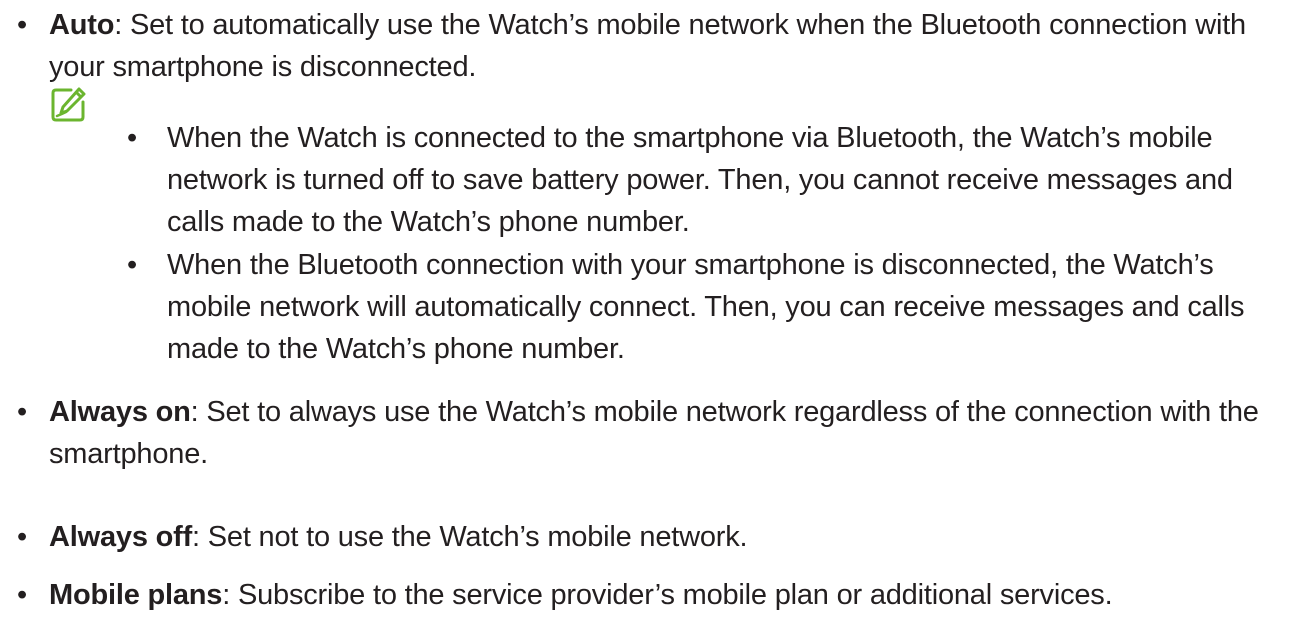 This screenshot has width=1293, height=627. Describe the element at coordinates (68, 105) in the screenshot. I see `note-pencil-icon` at that location.